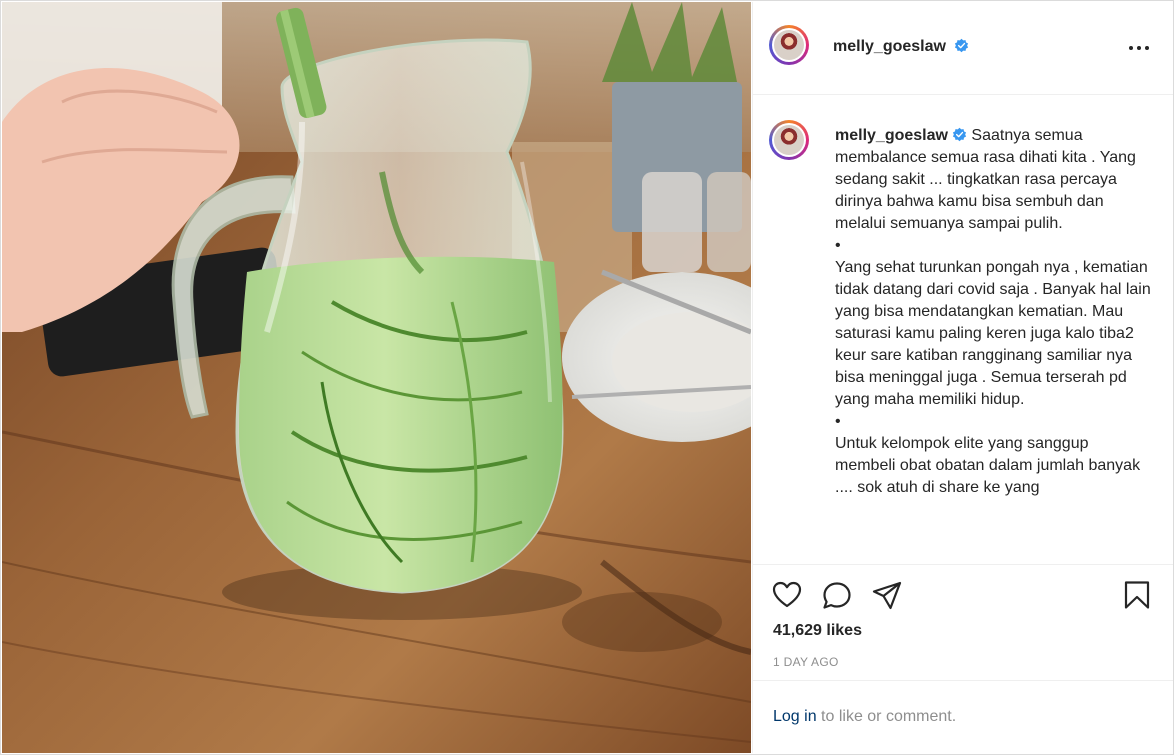 The width and height of the screenshot is (1174, 755). What do you see at coordinates (891, 135) in the screenshot?
I see `caption-author-username: melly_goeslaw` at bounding box center [891, 135].